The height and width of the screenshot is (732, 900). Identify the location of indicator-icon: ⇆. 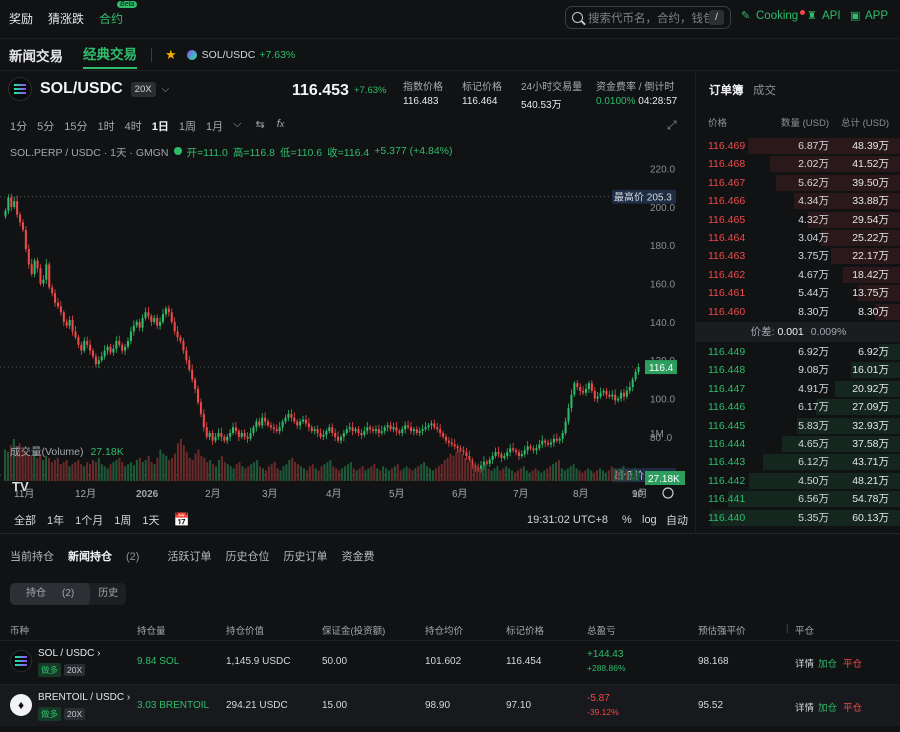
(259, 126).